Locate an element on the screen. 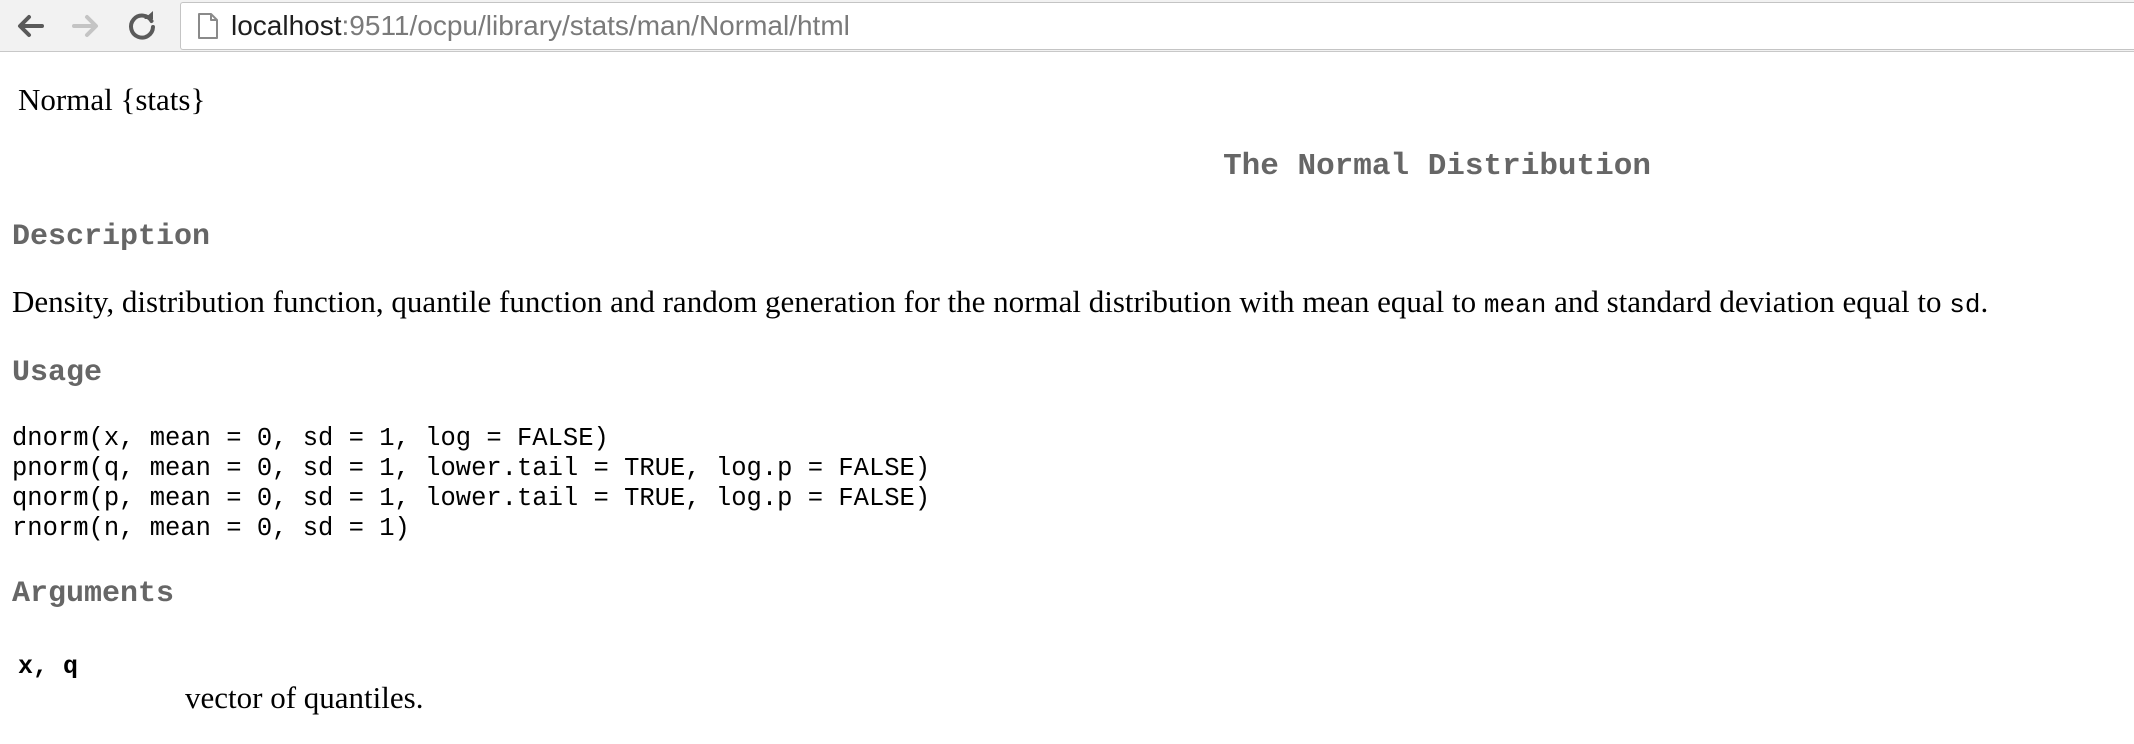 The height and width of the screenshot is (744, 2134). page-header: Normal {stats} is located at coordinates (112, 99).